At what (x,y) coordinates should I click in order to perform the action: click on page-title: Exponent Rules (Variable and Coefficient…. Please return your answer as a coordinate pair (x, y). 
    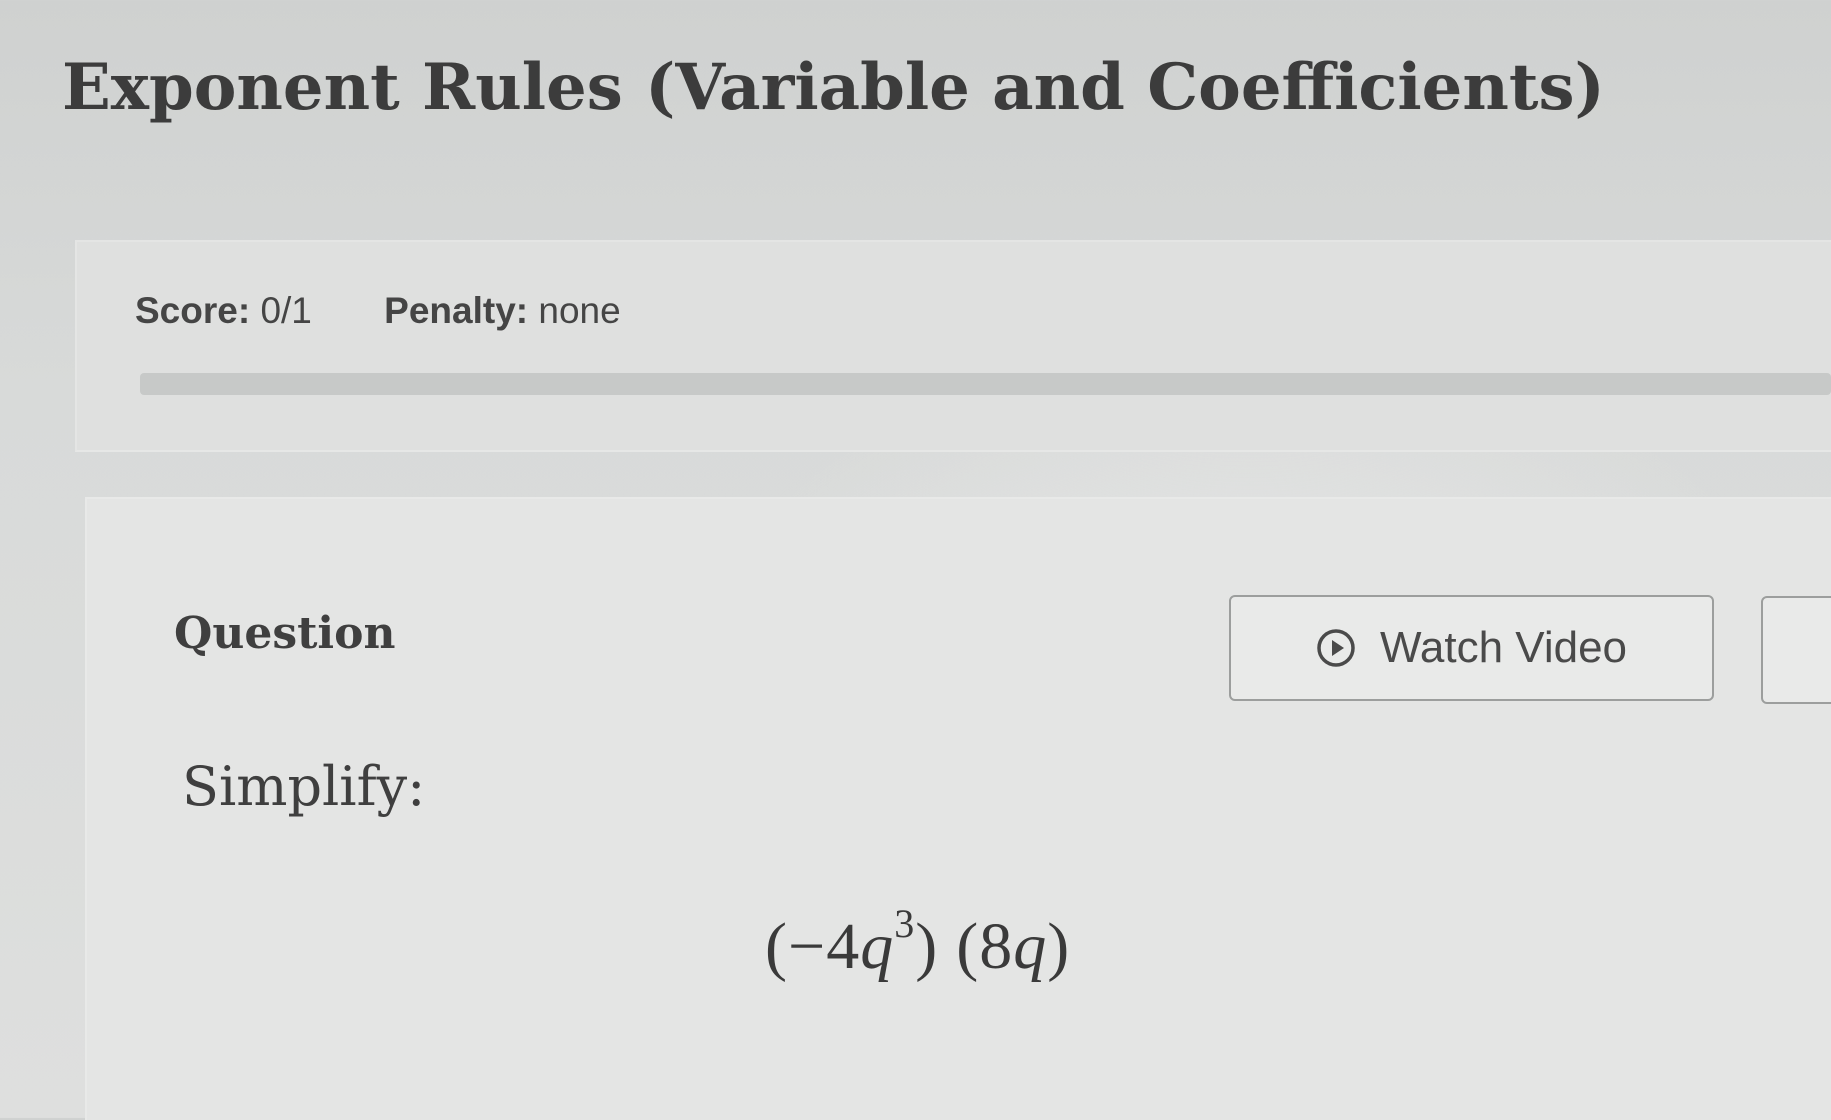
    Looking at the image, I should click on (833, 87).